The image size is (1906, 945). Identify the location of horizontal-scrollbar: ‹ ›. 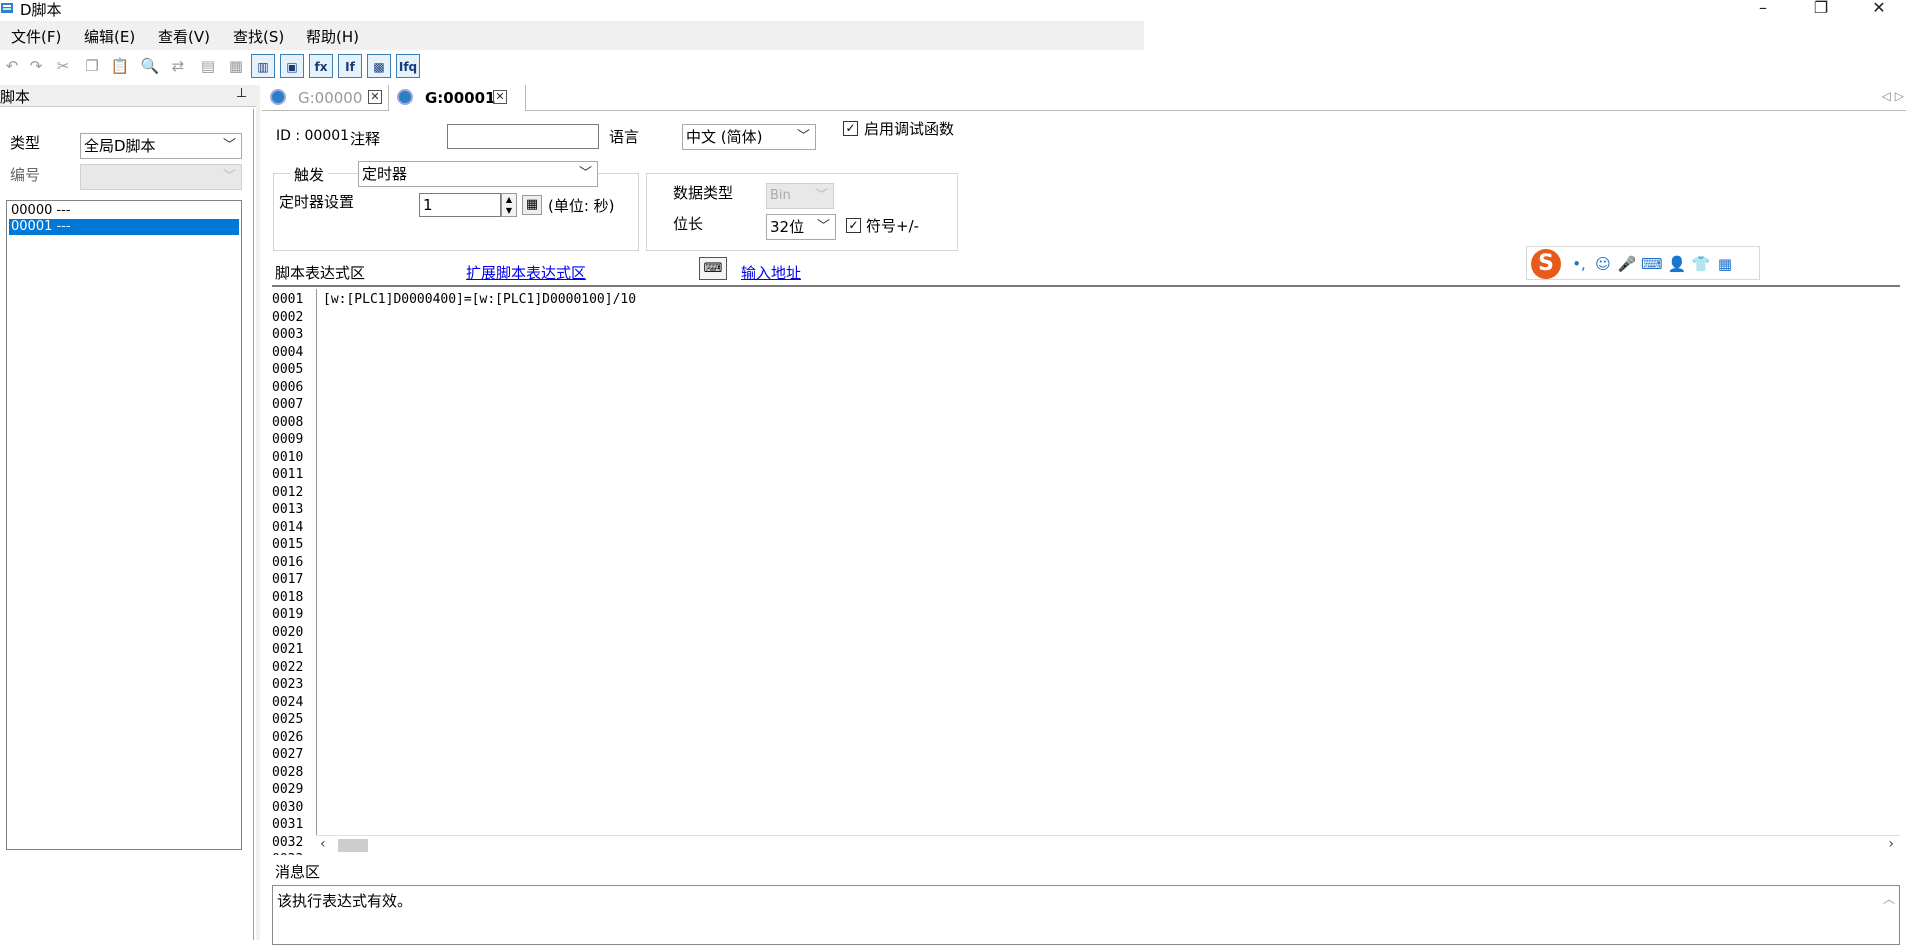
(1108, 844).